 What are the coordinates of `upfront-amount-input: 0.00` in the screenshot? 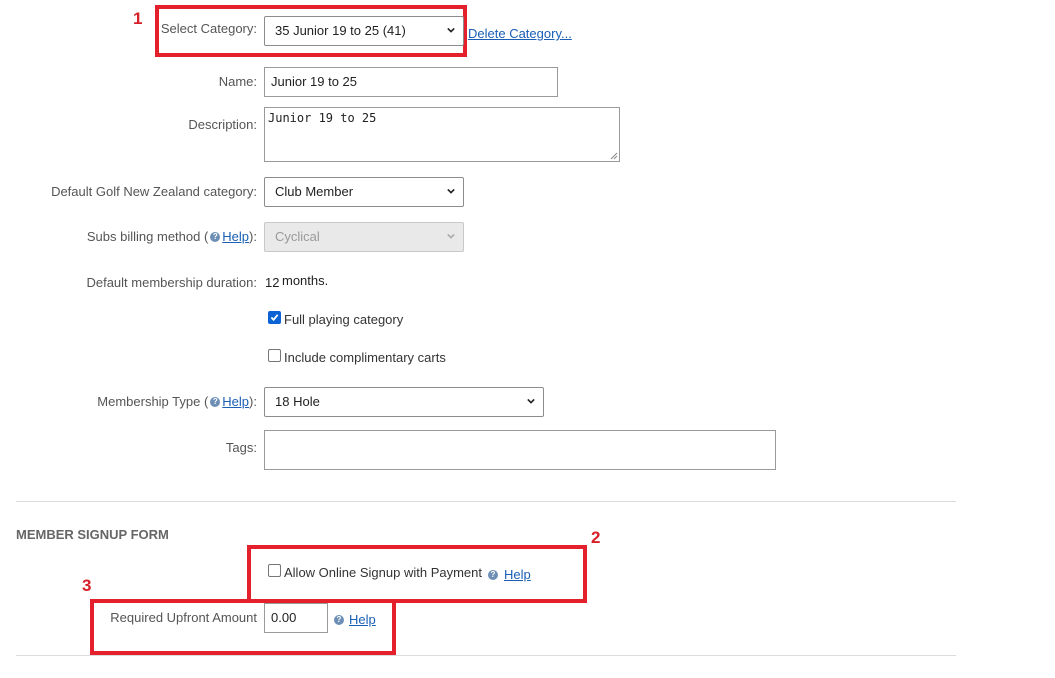 It's located at (296, 618).